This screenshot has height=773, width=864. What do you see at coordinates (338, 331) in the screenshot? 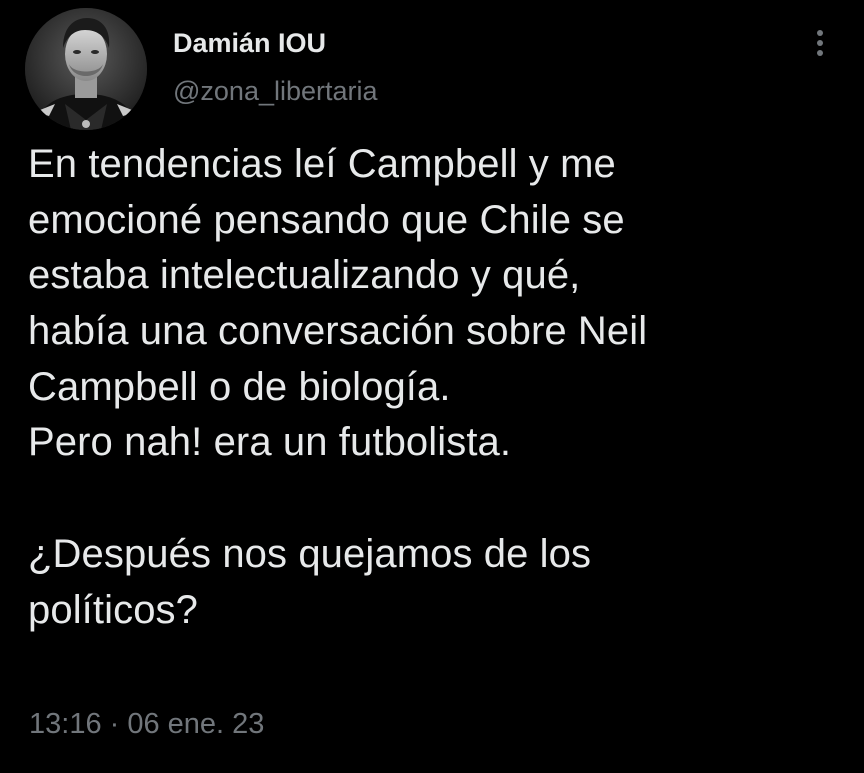
I see `tweet-text-line: había una conversación sobre Neil` at bounding box center [338, 331].